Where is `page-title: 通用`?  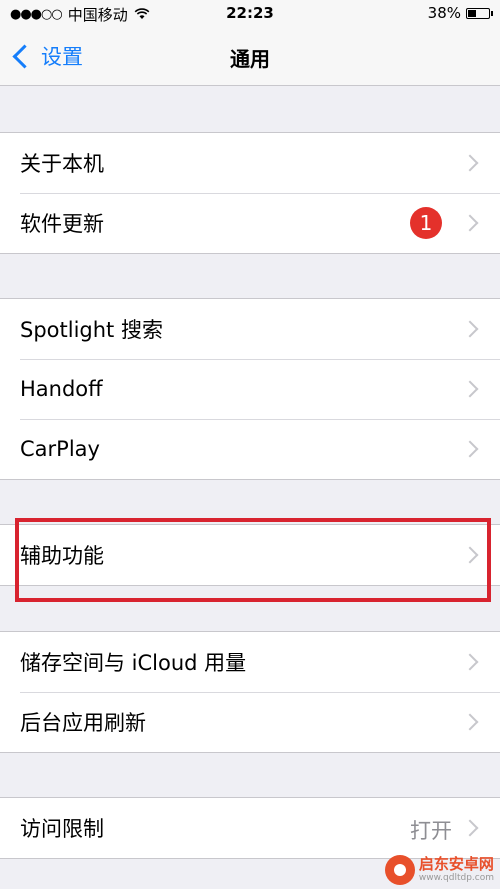 page-title: 通用 is located at coordinates (250, 59).